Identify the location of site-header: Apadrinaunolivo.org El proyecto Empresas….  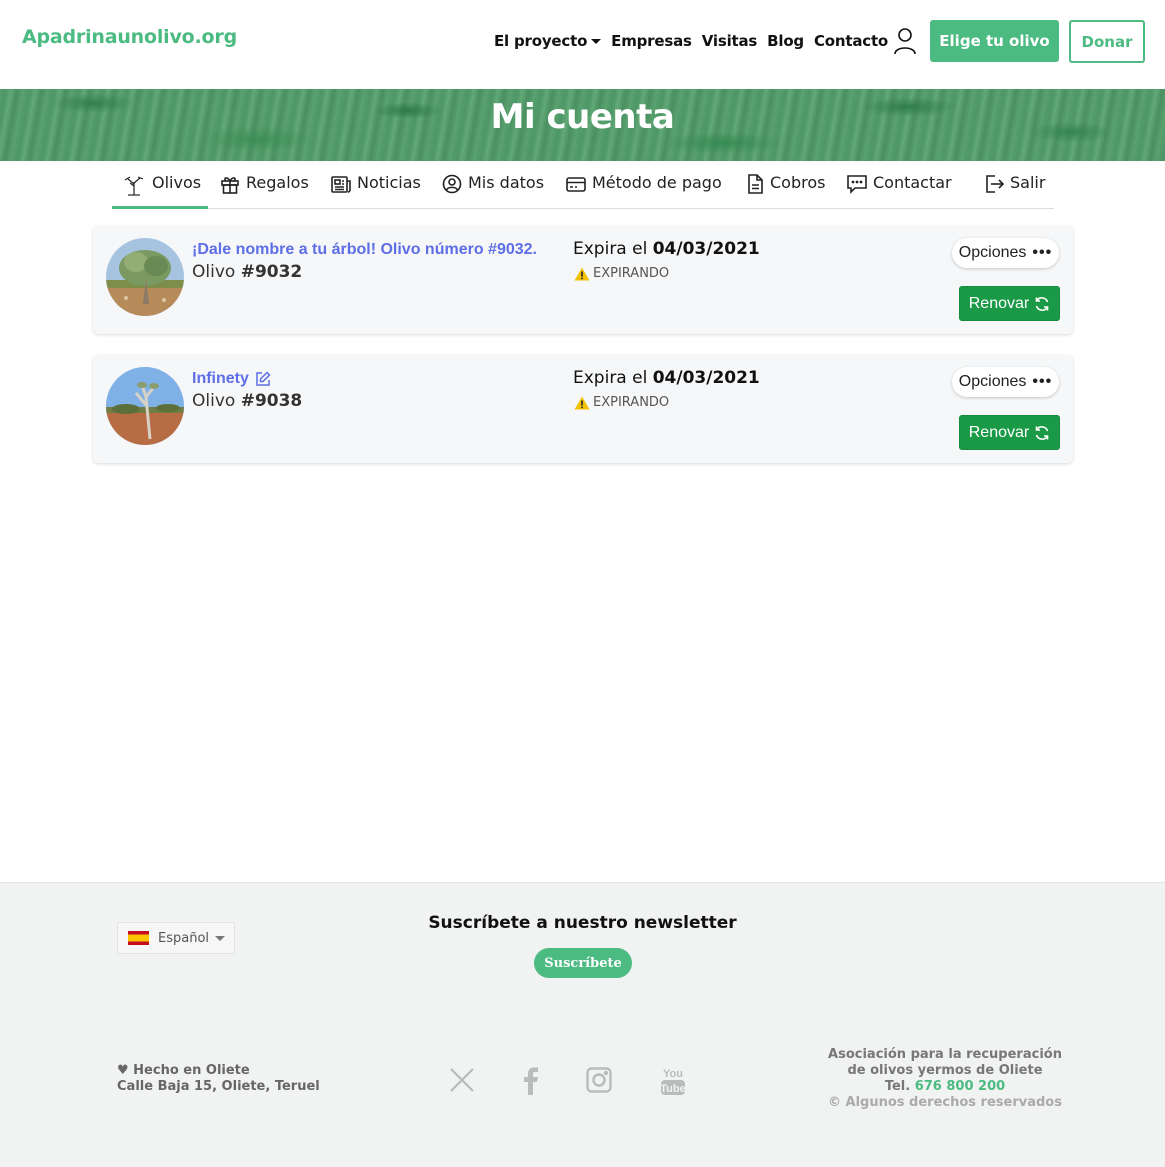
(582, 44).